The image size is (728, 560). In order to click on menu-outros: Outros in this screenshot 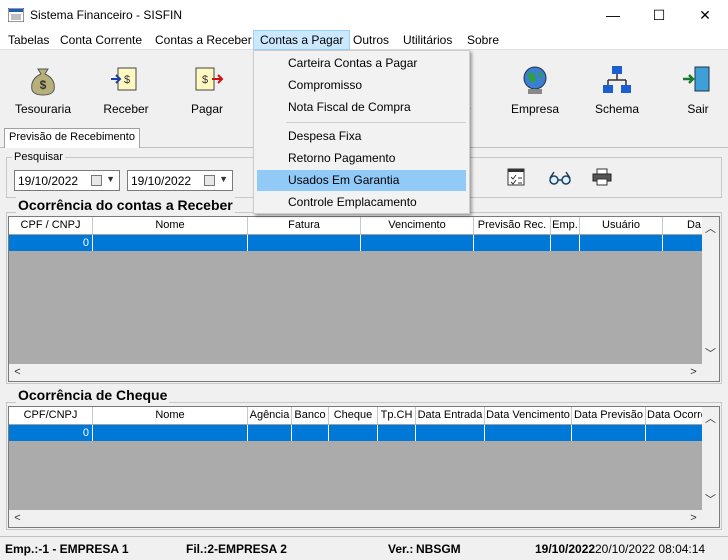, I will do `click(371, 40)`.